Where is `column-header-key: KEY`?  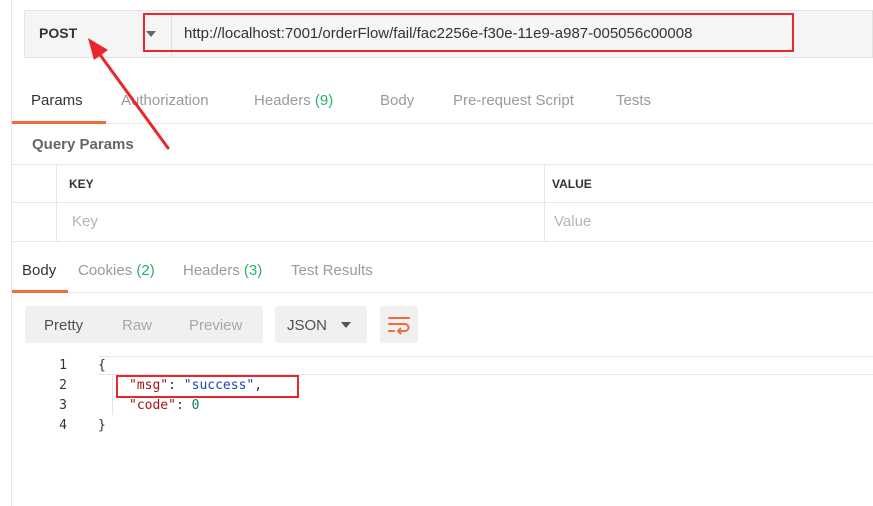 column-header-key: KEY is located at coordinates (81, 184).